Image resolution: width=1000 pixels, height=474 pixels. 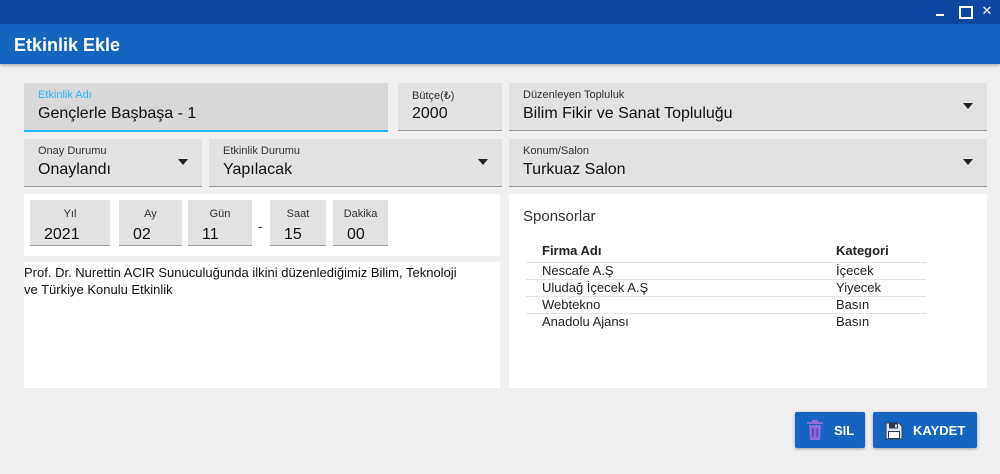 What do you see at coordinates (450, 107) in the screenshot?
I see `budget-field: Bütçe(₺) 2000` at bounding box center [450, 107].